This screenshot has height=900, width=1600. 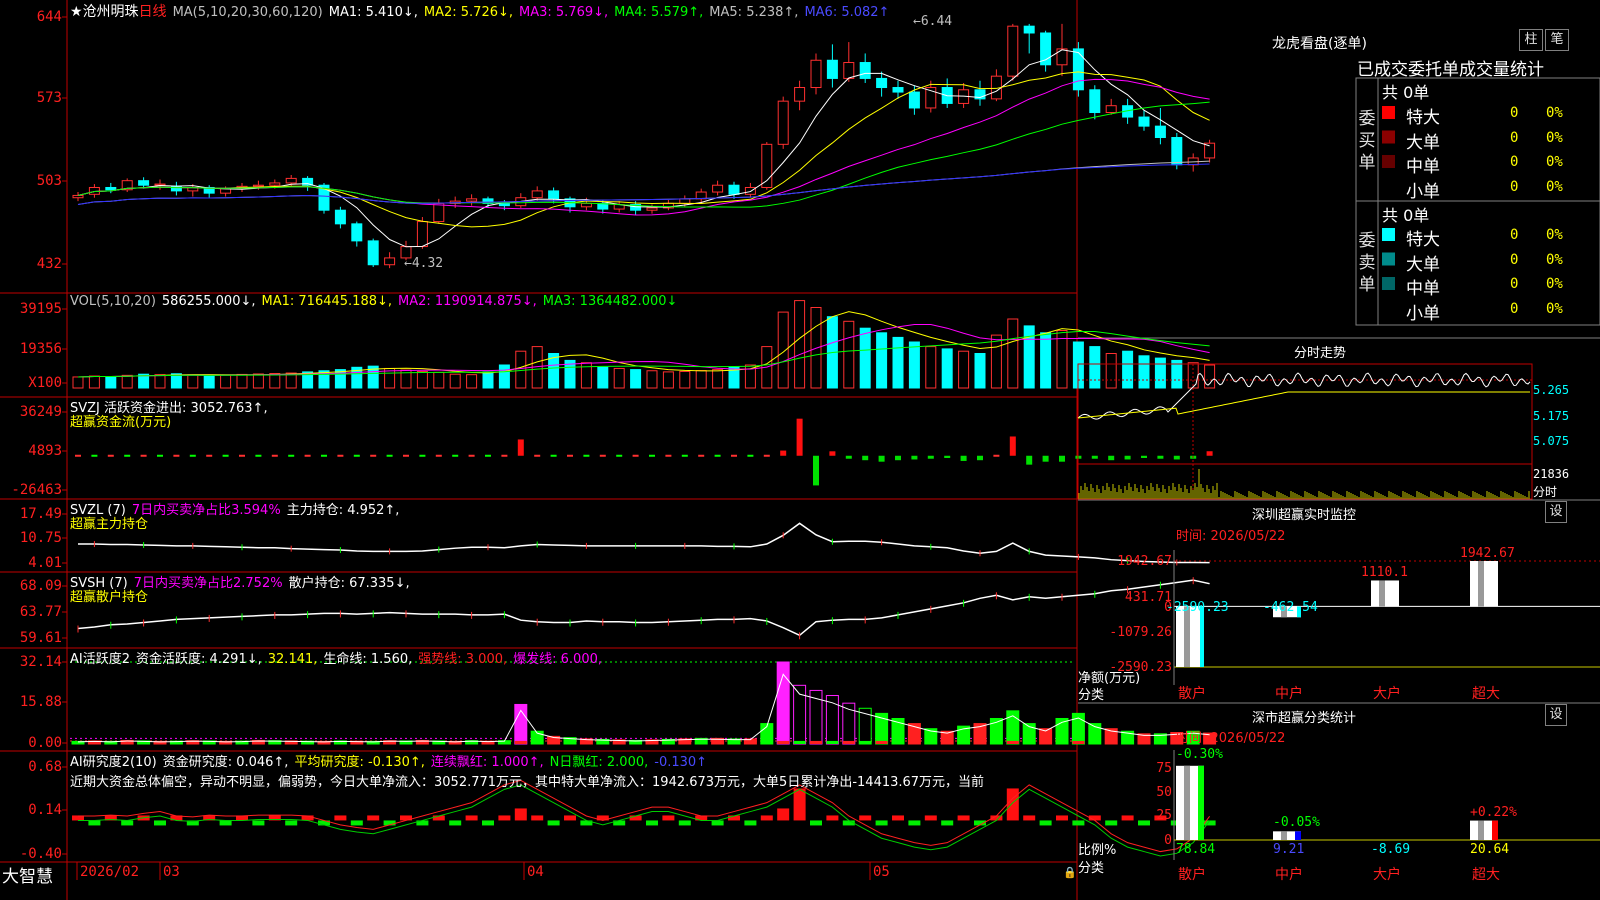 What do you see at coordinates (76, 12) in the screenshot?
I see `favorite-star-icon: ★` at bounding box center [76, 12].